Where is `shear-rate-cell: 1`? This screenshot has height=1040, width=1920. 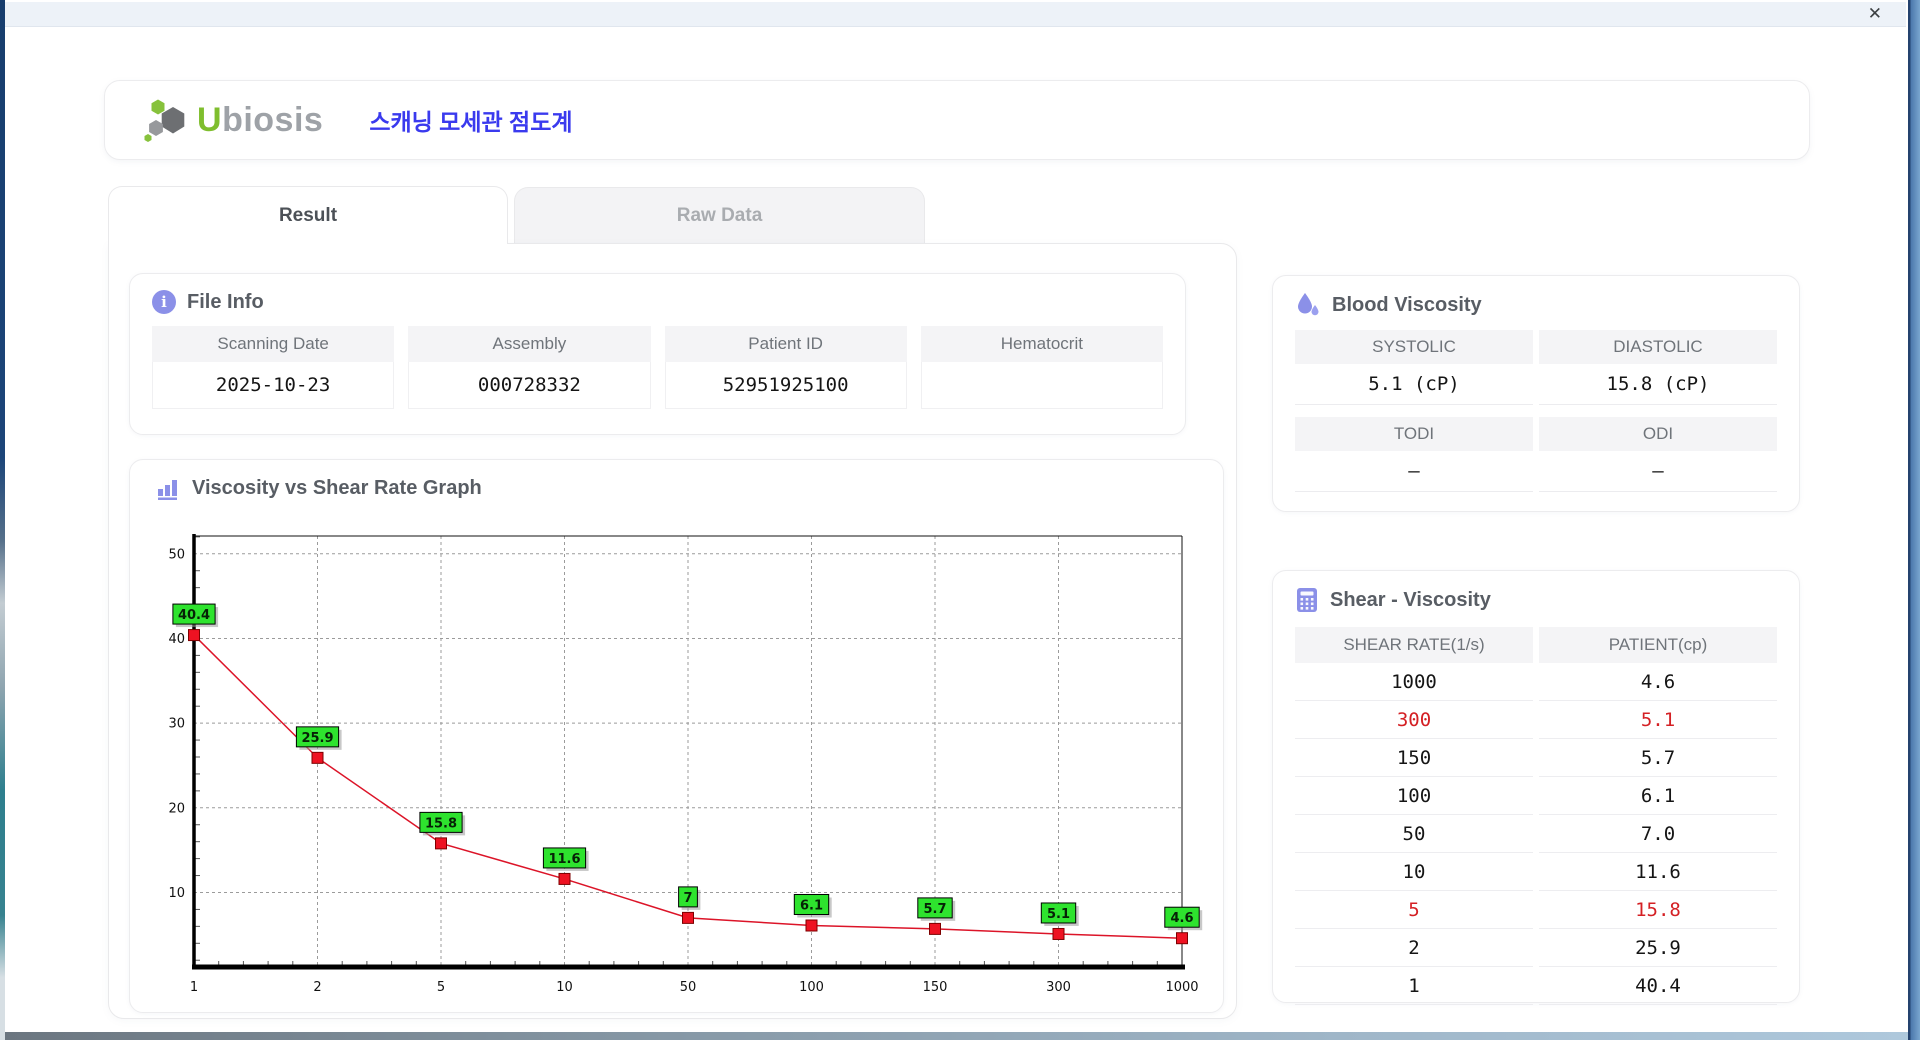 shear-rate-cell: 1 is located at coordinates (1414, 986).